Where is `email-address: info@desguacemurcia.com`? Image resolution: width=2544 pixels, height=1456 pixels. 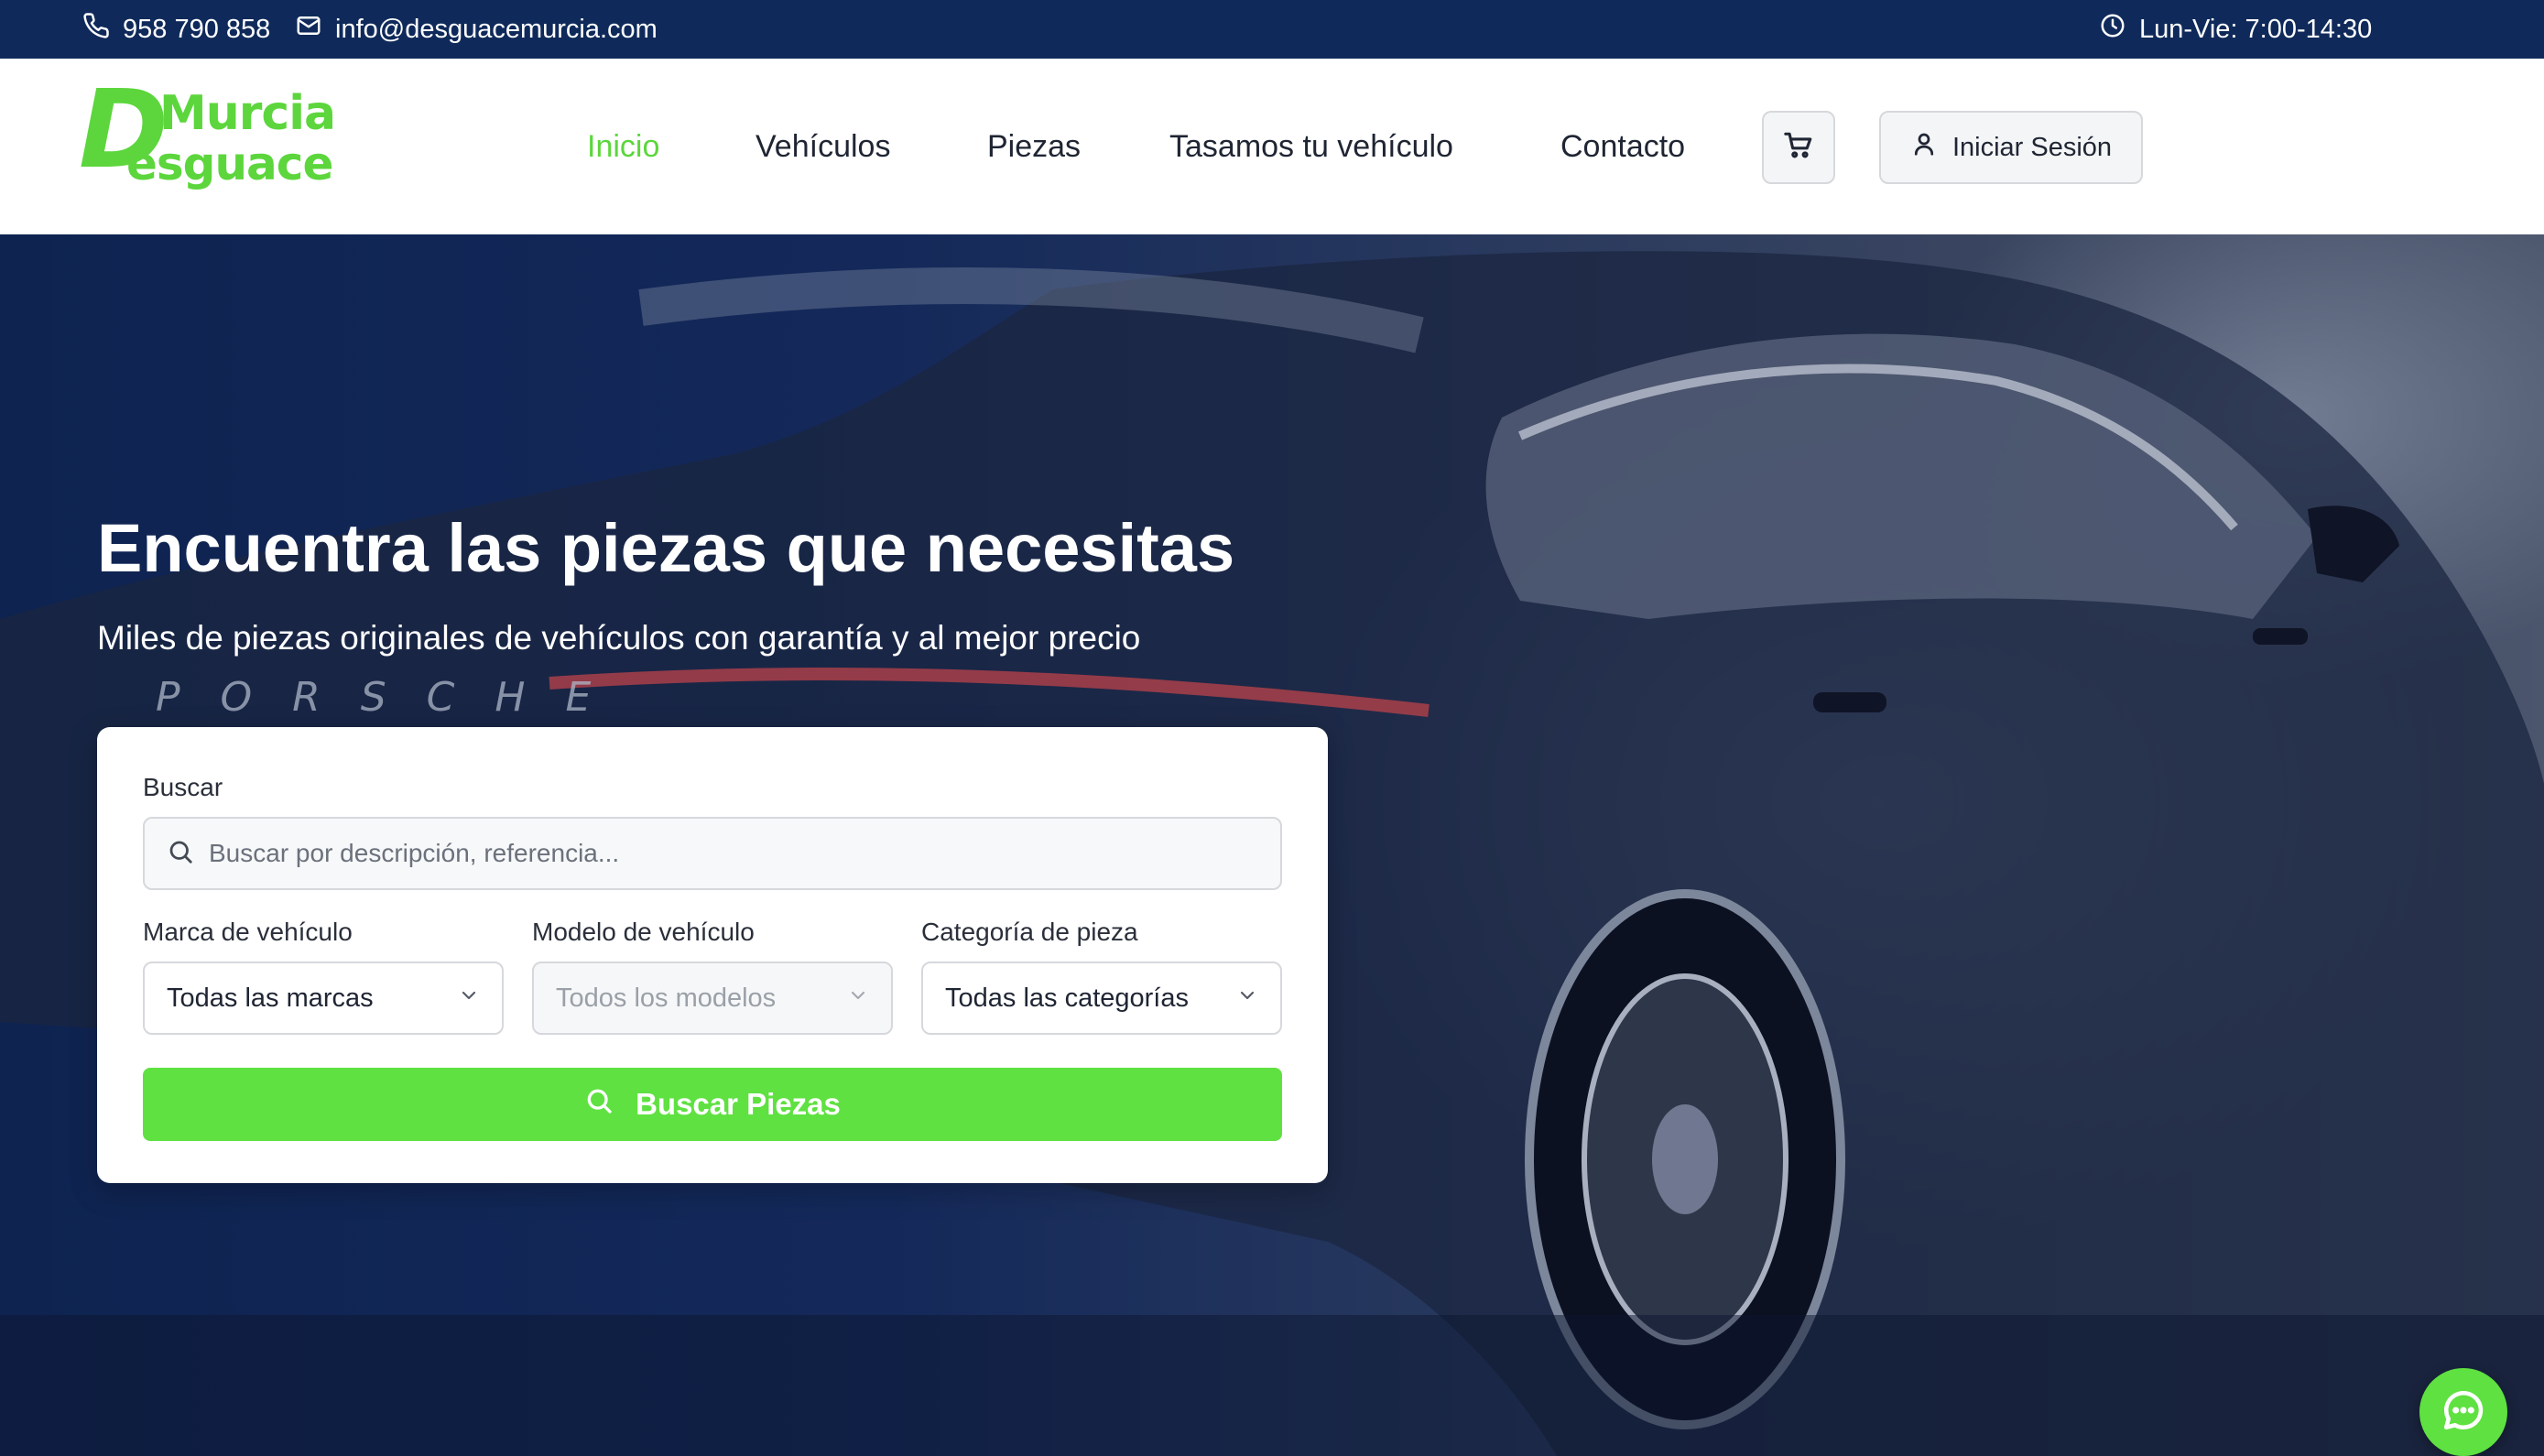 email-address: info@desguacemurcia.com is located at coordinates (496, 29).